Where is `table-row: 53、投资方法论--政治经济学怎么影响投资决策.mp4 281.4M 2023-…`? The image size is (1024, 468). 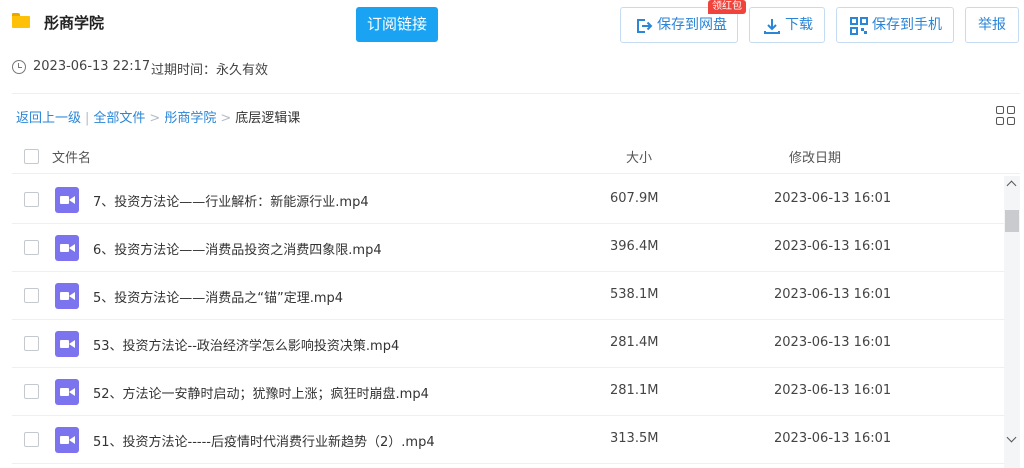 table-row: 53、投资方法论--政治经济学怎么影响投资决策.mp4 281.4M 2023-… is located at coordinates (508, 344).